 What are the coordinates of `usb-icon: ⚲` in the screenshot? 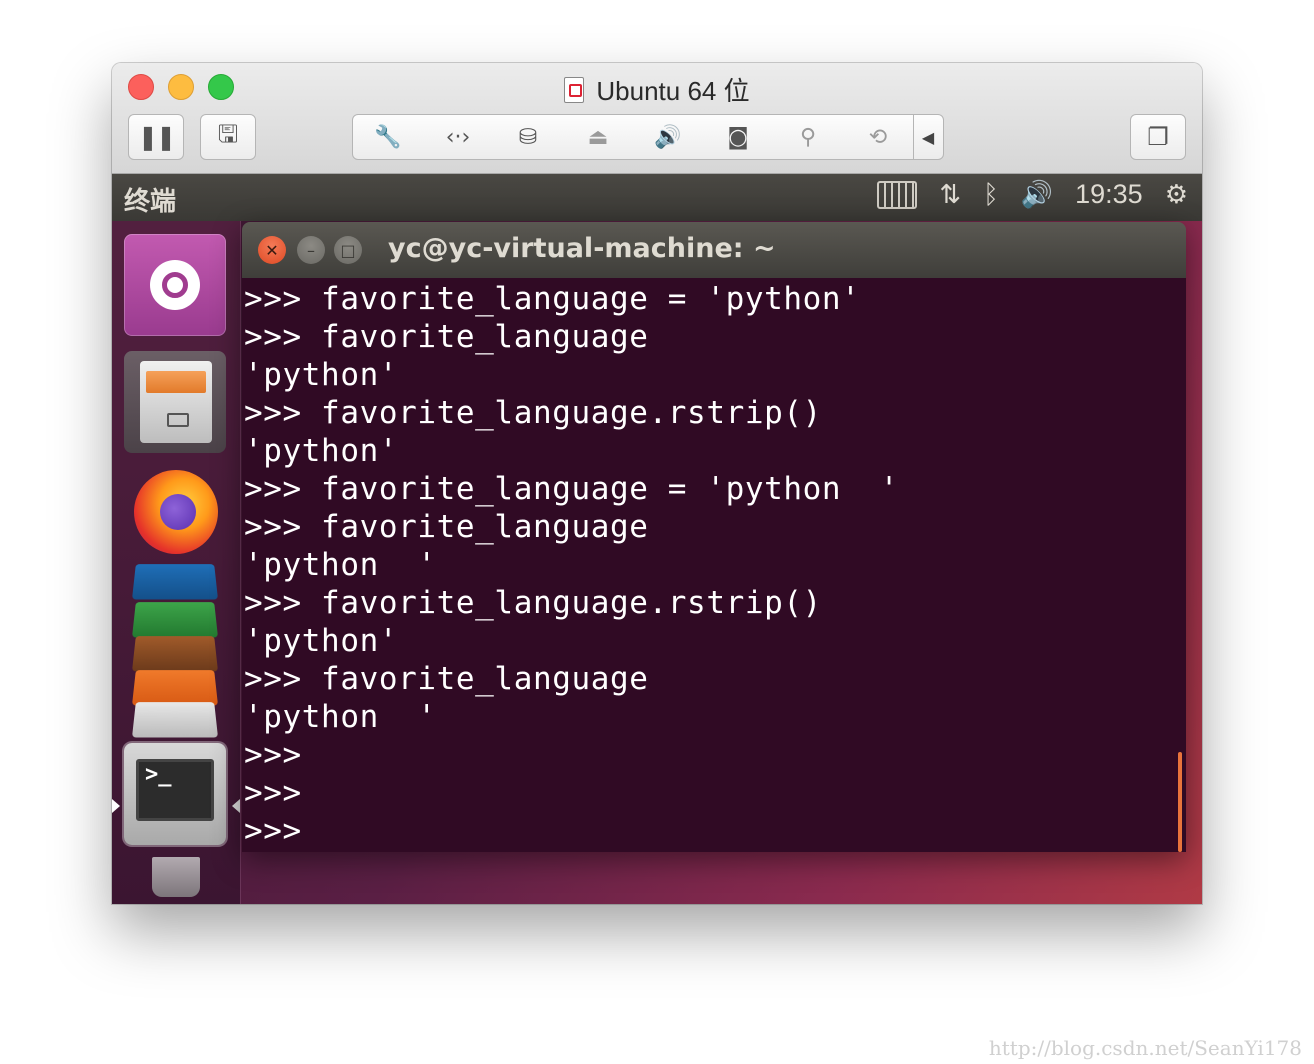 It's located at (808, 137).